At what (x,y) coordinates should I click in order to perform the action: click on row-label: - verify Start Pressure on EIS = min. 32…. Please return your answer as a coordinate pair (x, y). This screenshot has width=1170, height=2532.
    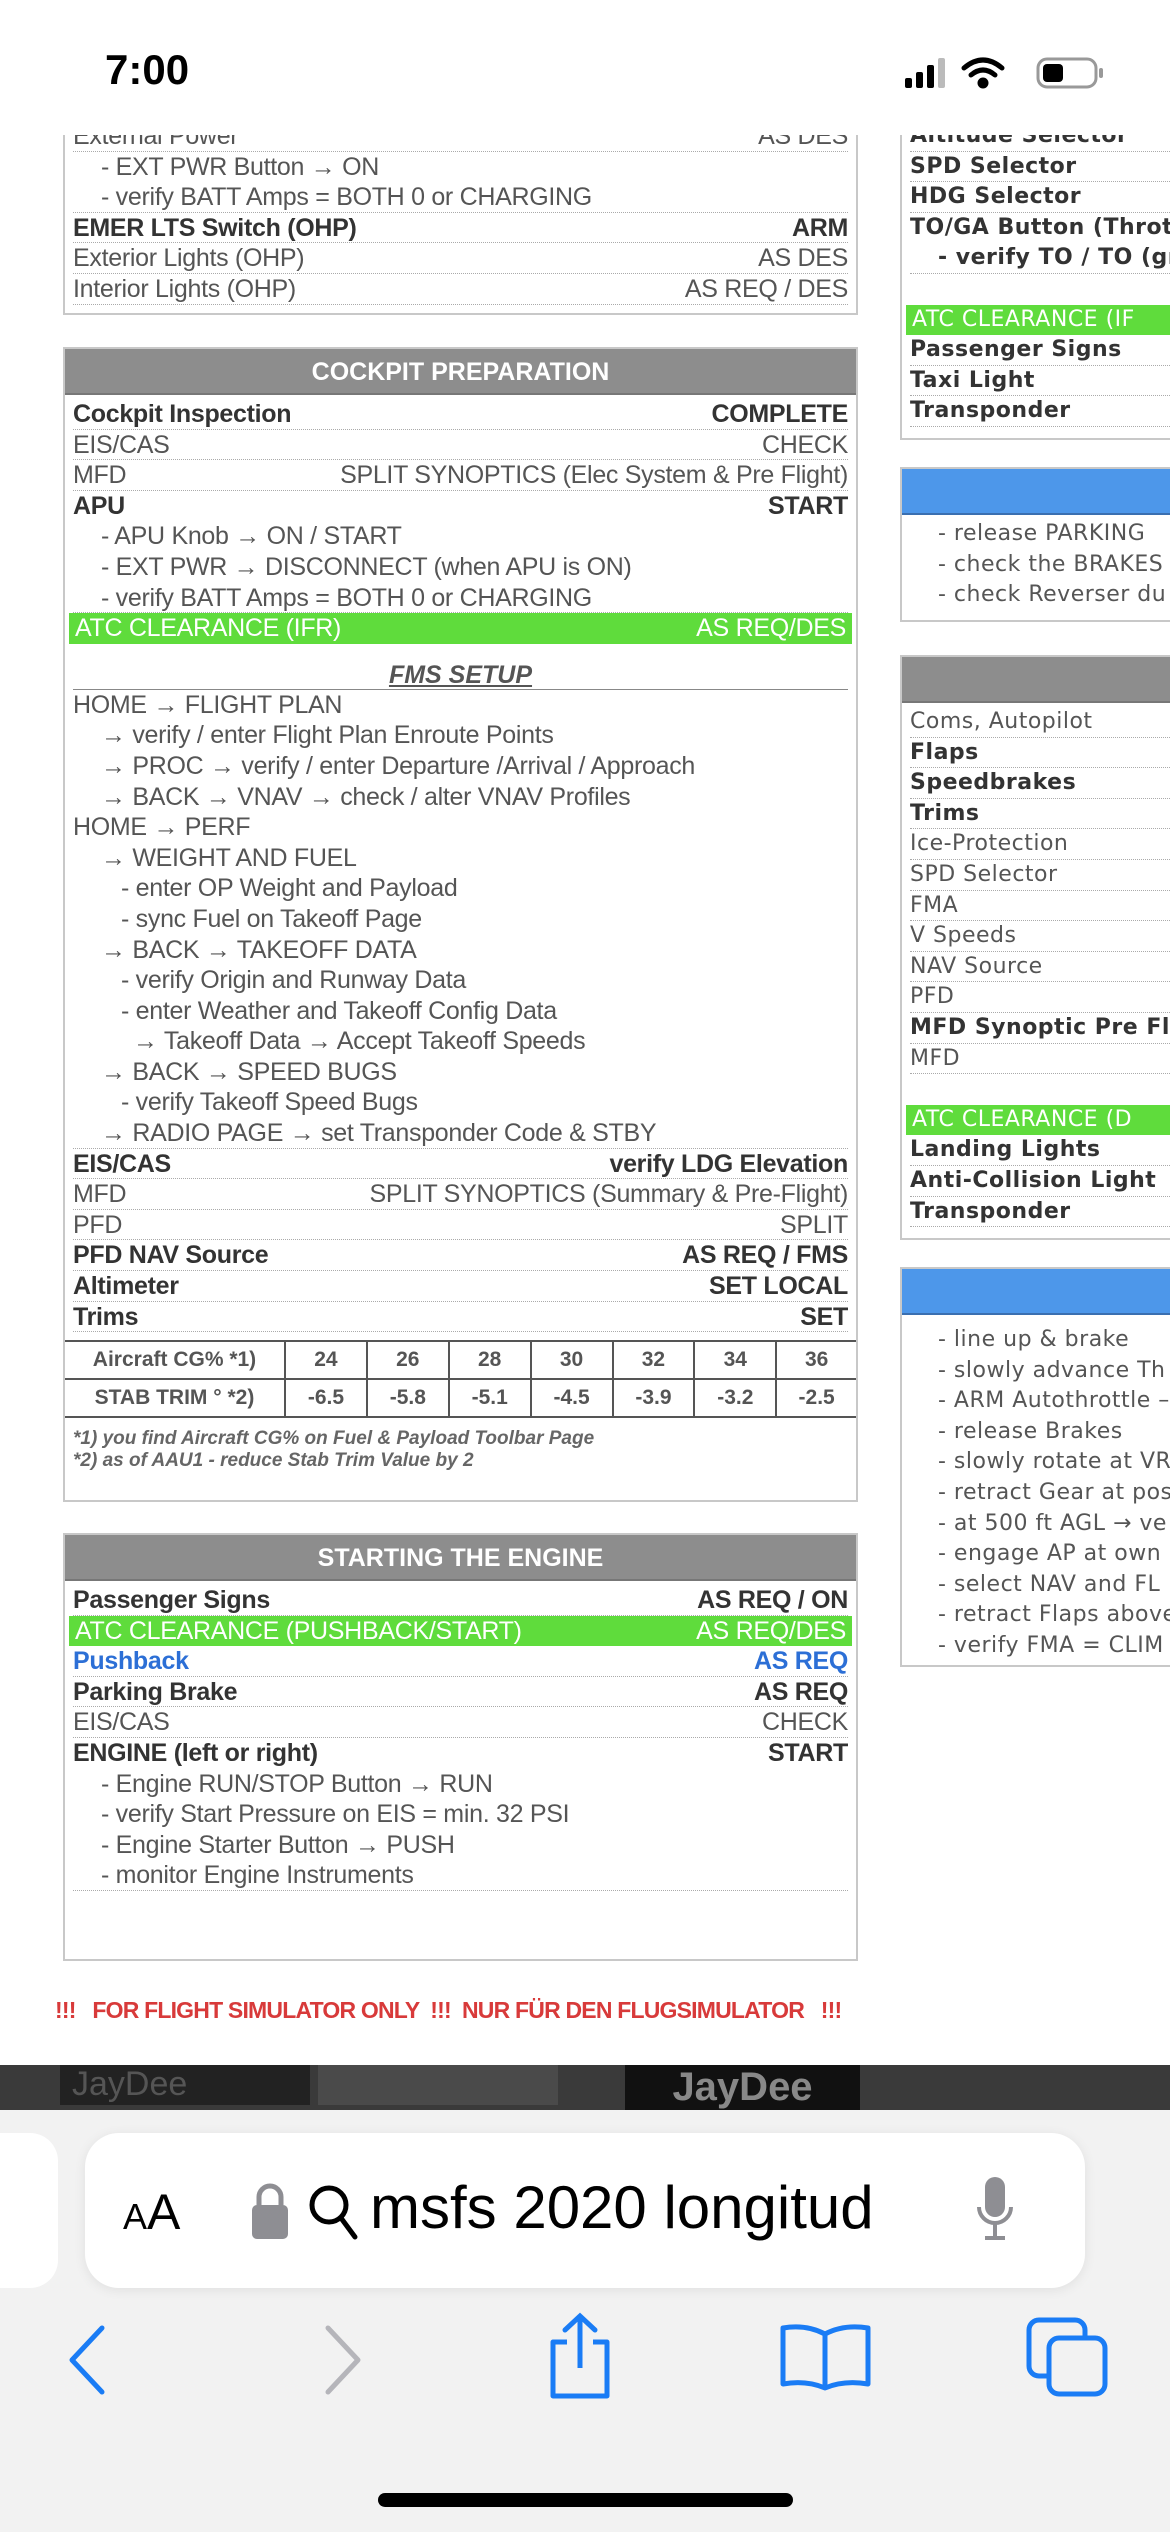
    Looking at the image, I should click on (335, 1814).